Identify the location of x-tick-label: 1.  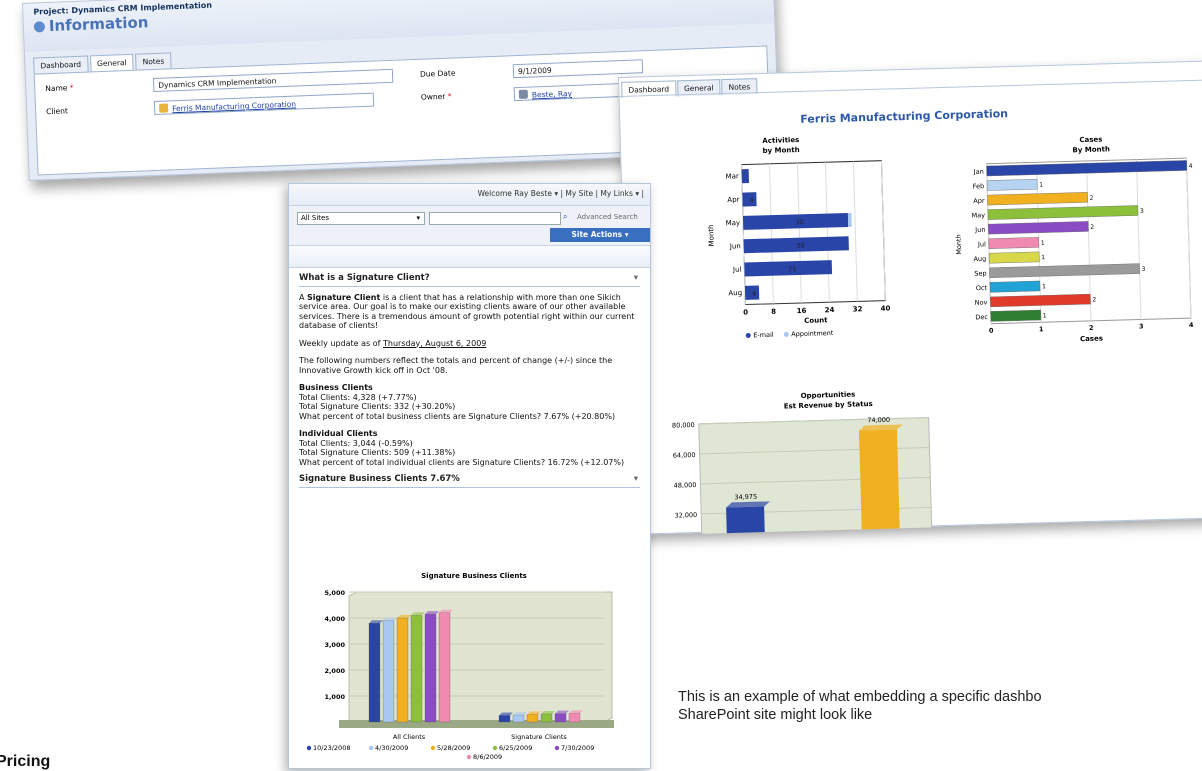
(1041, 329).